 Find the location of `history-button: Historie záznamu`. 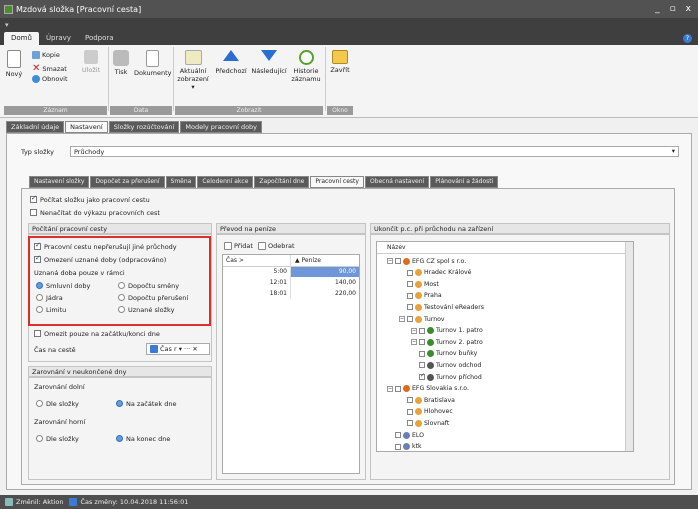

history-button: Historie záznamu is located at coordinates (306, 66).